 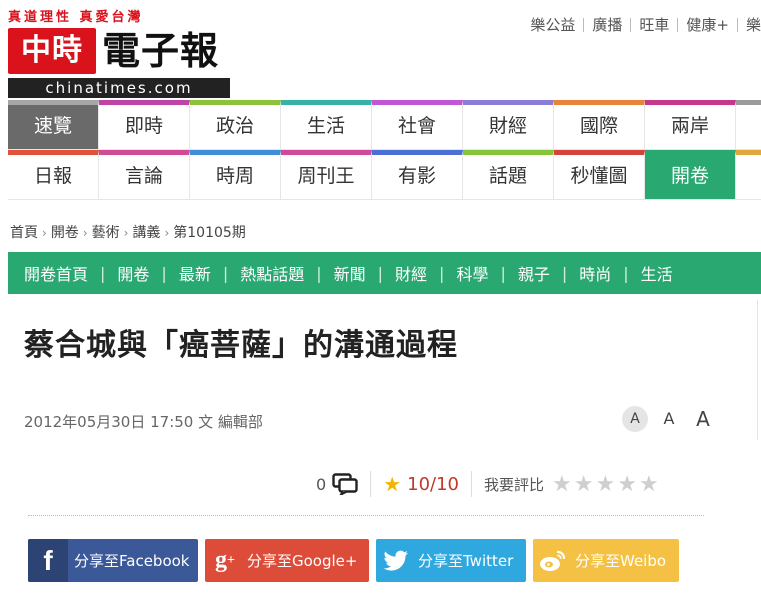 What do you see at coordinates (392, 484) in the screenshot?
I see `star-icon: ★` at bounding box center [392, 484].